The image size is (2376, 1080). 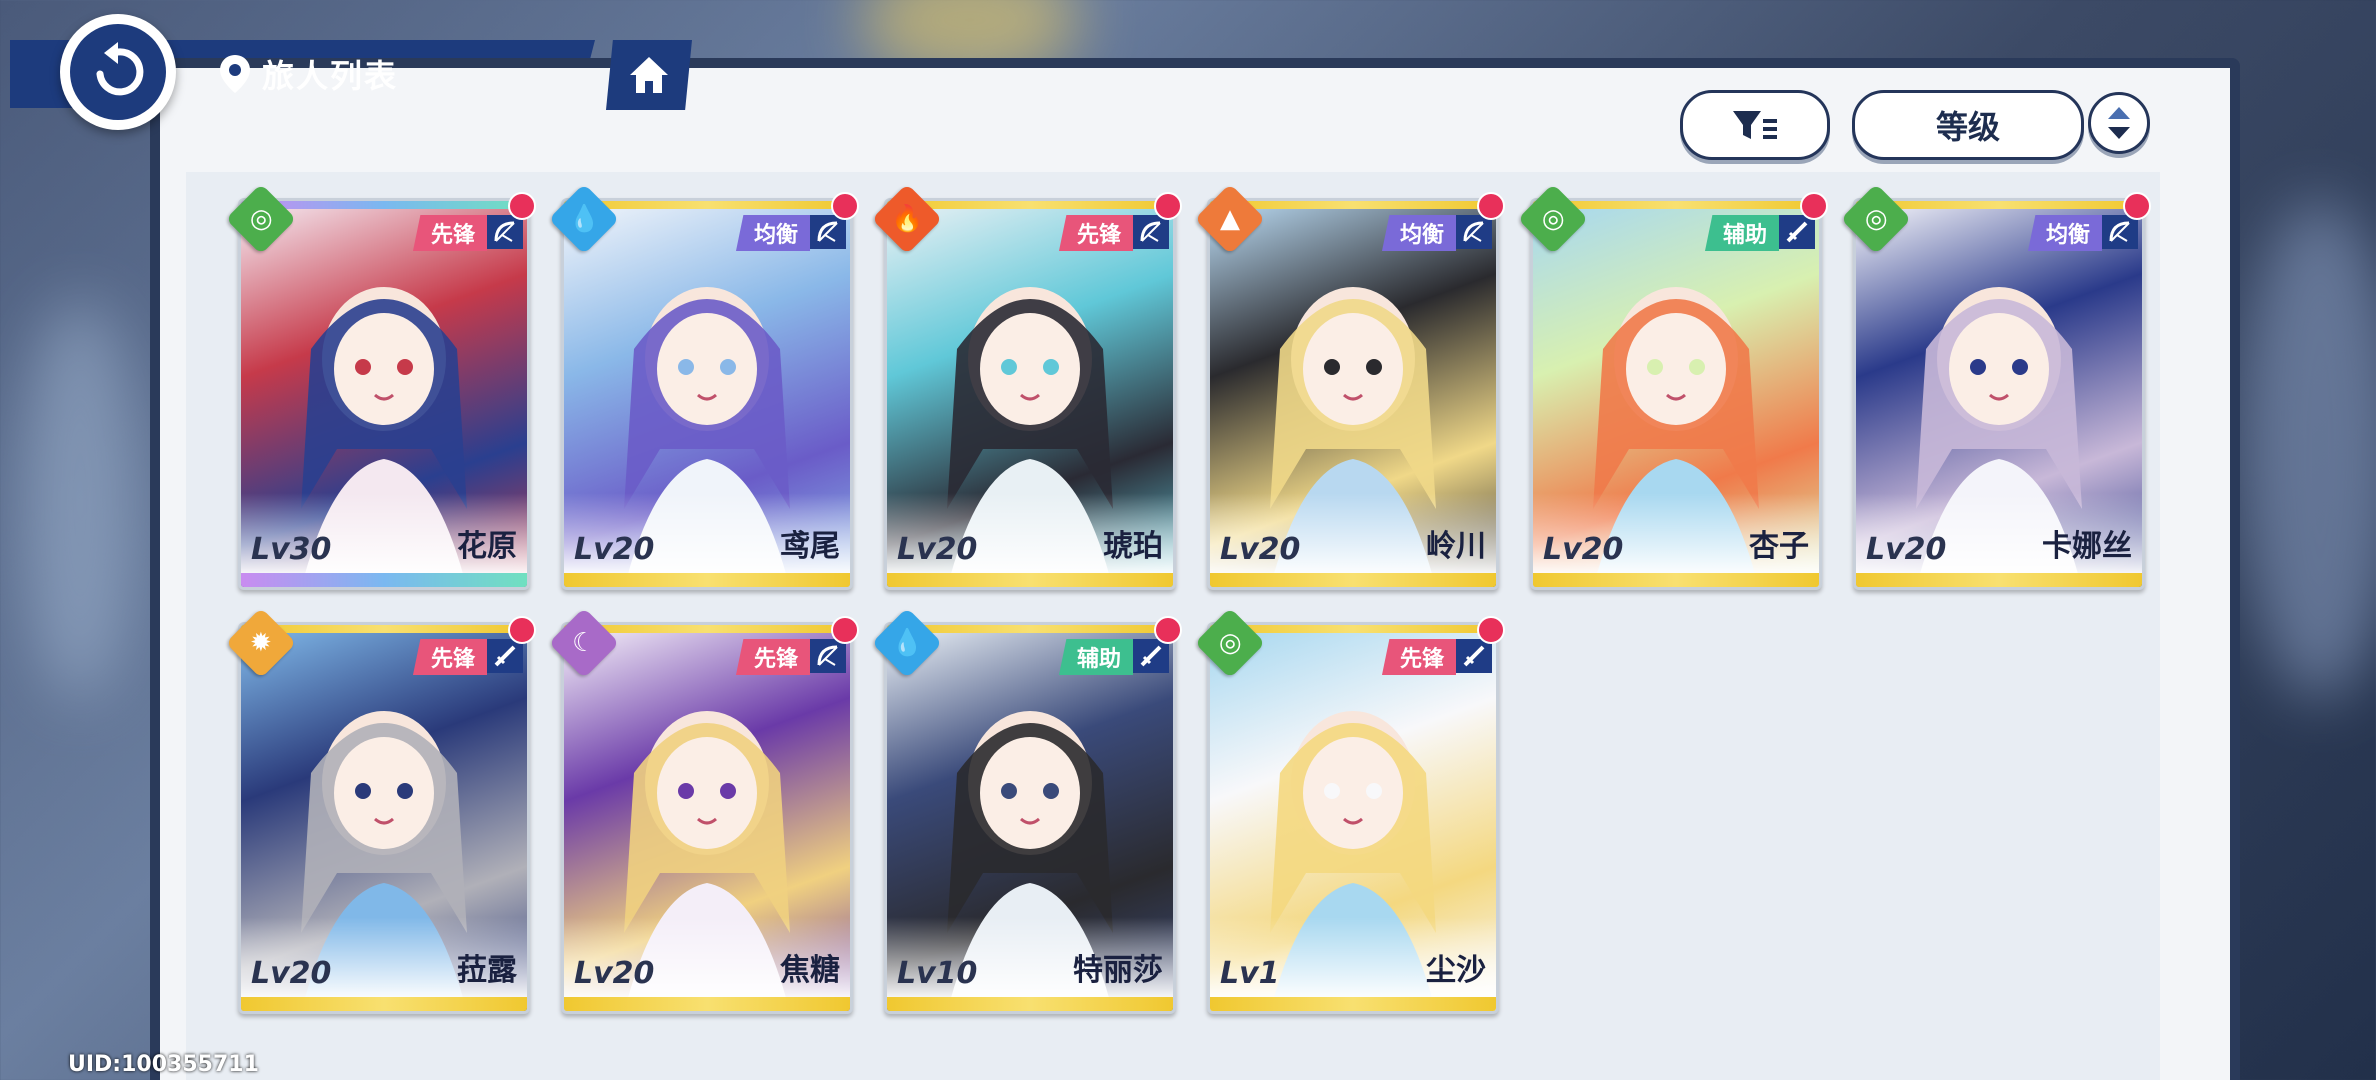 I want to click on back-icon, so click(x=118, y=72).